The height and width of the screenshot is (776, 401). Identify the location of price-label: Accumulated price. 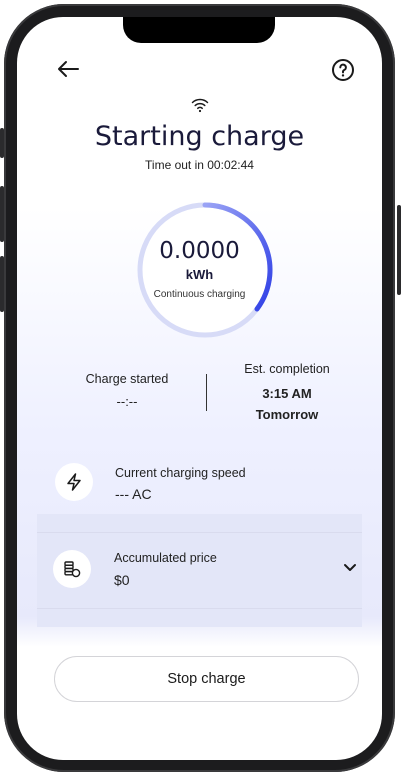
(165, 558).